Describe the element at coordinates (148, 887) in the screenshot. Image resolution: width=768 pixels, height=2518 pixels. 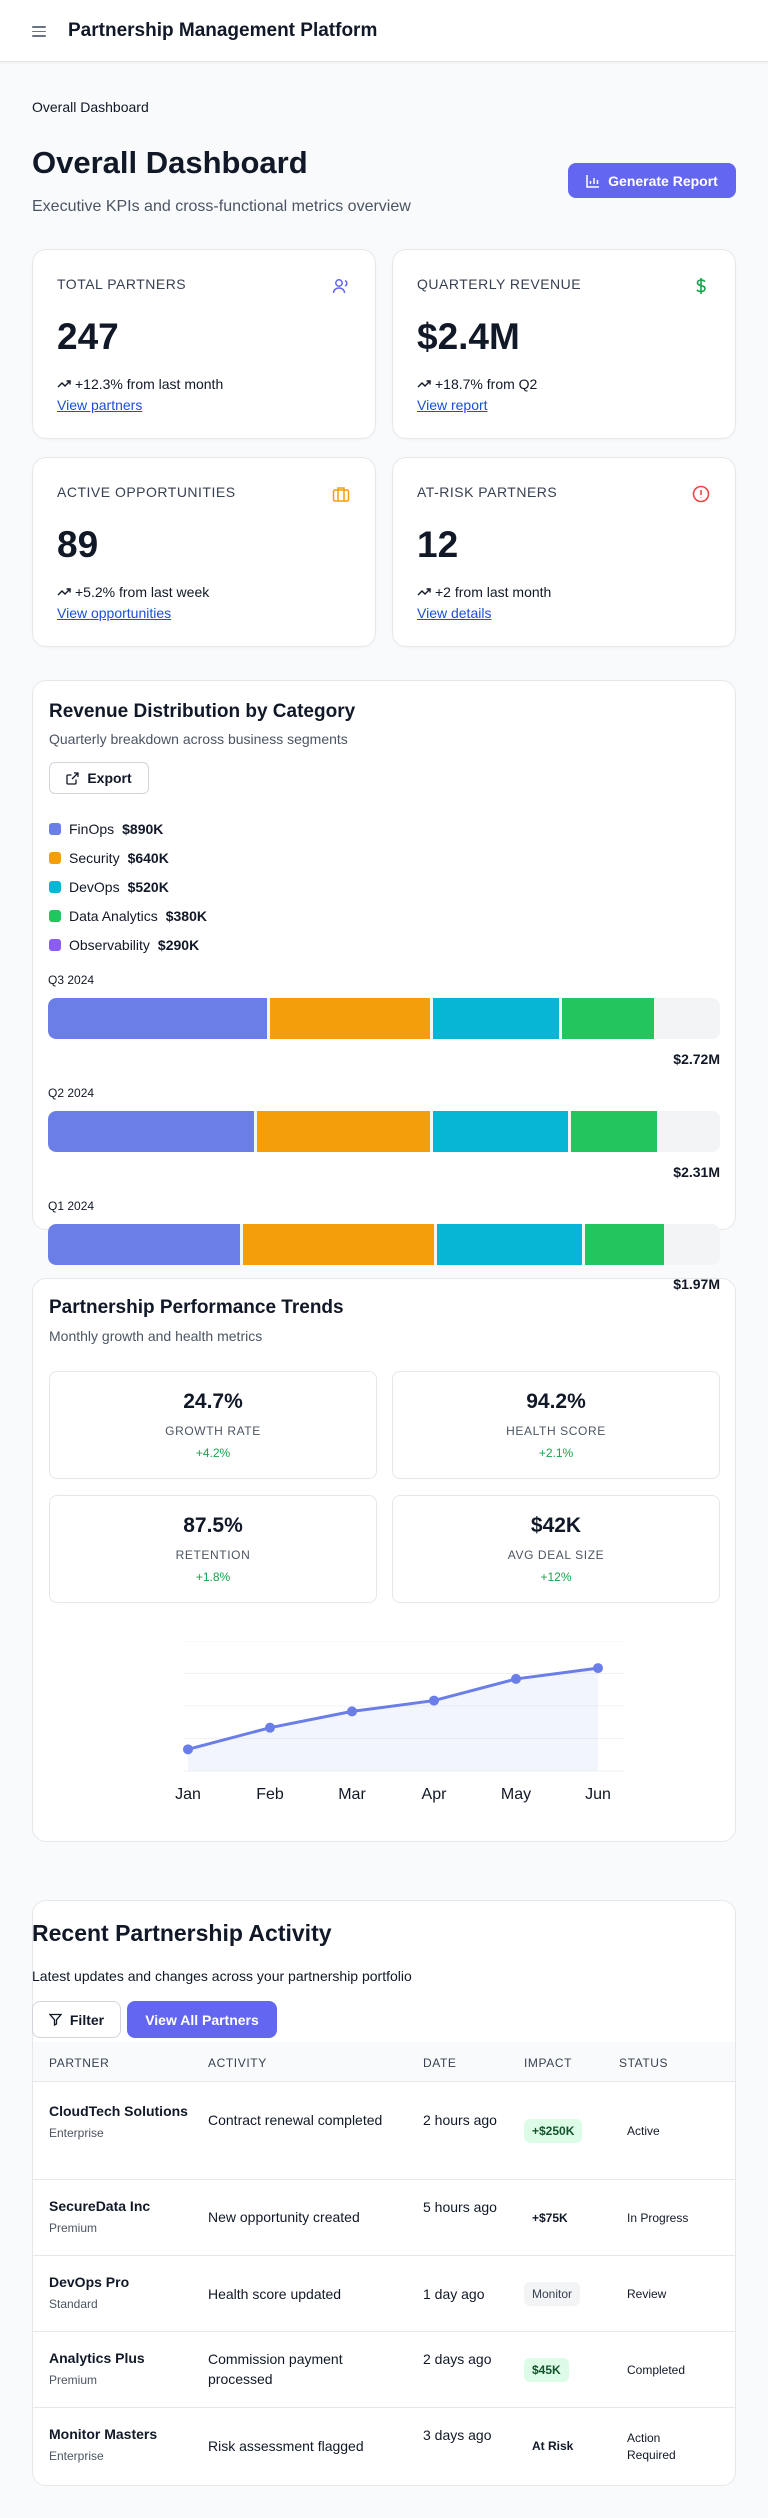
I see `legend-amount: $520K` at that location.